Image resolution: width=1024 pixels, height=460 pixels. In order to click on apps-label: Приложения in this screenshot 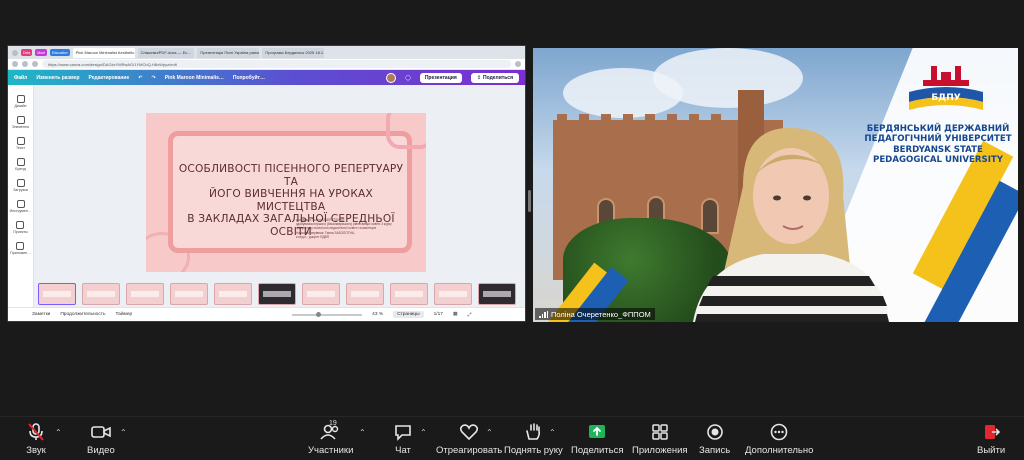, I will do `click(660, 450)`.